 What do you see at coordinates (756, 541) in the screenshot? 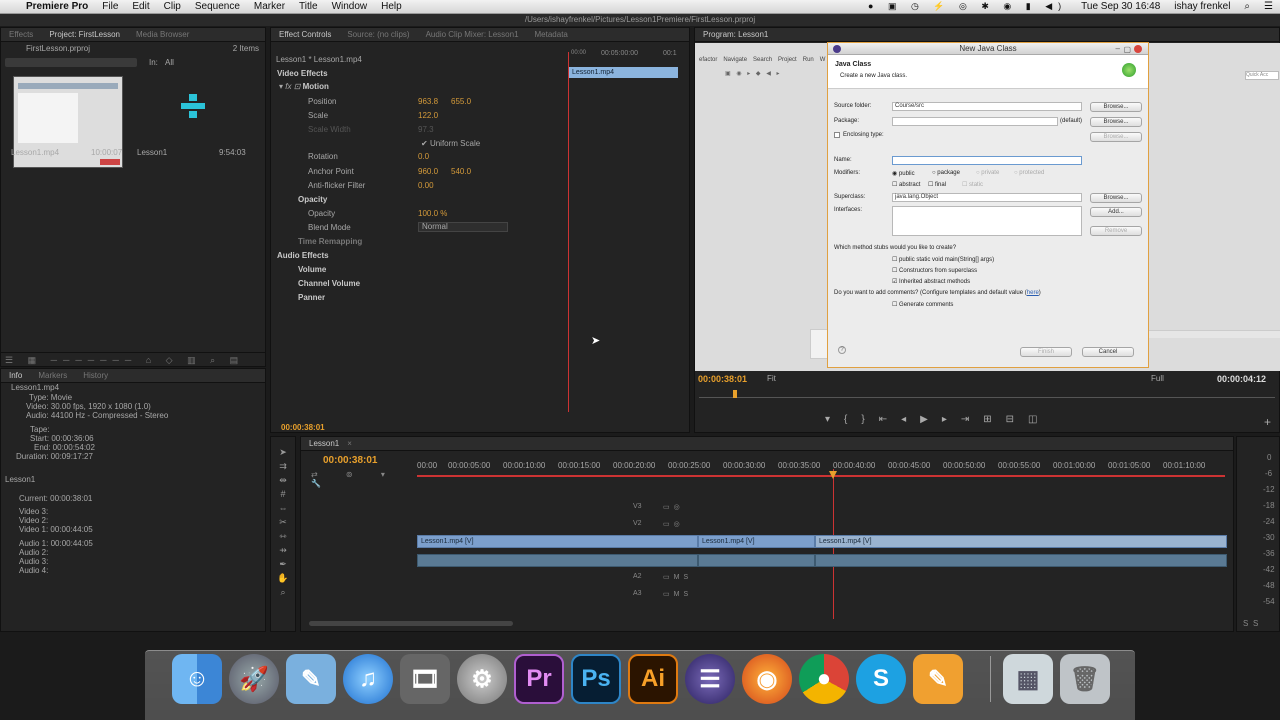
I see `video-clip-2: Lesson1.mp4 [V]` at bounding box center [756, 541].